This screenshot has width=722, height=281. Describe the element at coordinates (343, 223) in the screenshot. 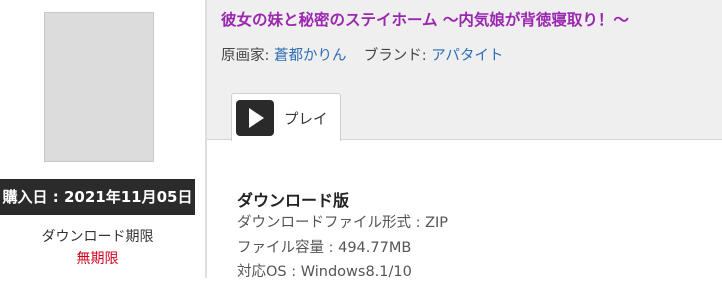

I see `download-format: ダウンロードファイル形式 : ZIP` at that location.